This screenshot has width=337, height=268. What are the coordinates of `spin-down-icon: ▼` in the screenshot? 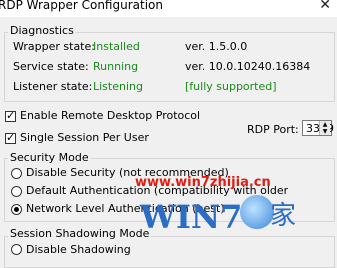 It's located at (324, 131).